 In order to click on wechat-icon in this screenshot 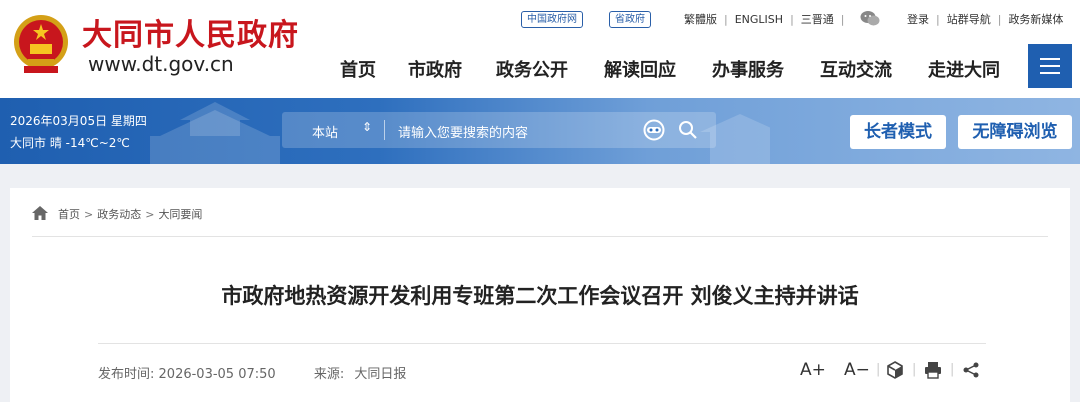, I will do `click(870, 18)`.